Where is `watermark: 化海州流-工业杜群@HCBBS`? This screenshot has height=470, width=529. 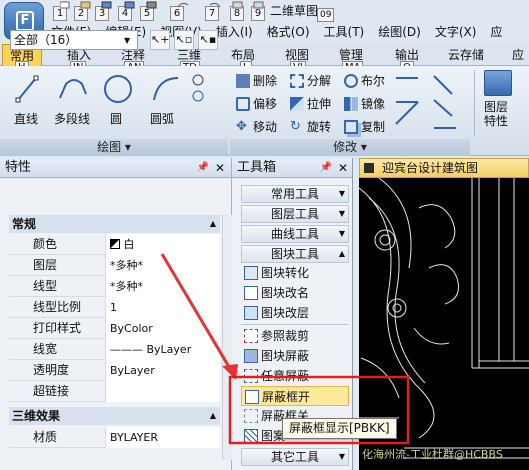 watermark: 化海州流-工业杜群@HCBBS is located at coordinates (432, 454).